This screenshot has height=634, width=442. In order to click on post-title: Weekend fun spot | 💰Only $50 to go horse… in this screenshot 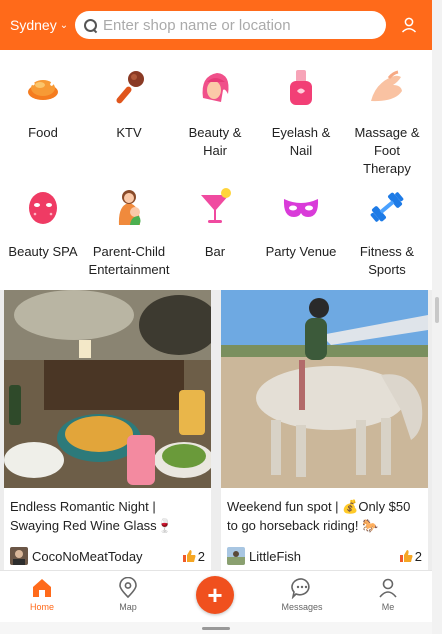, I will do `click(319, 516)`.